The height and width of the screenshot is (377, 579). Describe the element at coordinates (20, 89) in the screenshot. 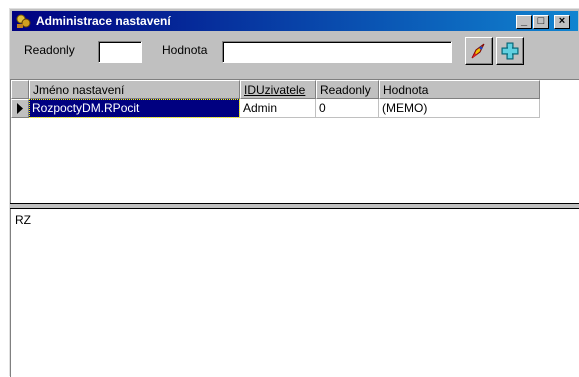

I see `row-indicator-header` at that location.